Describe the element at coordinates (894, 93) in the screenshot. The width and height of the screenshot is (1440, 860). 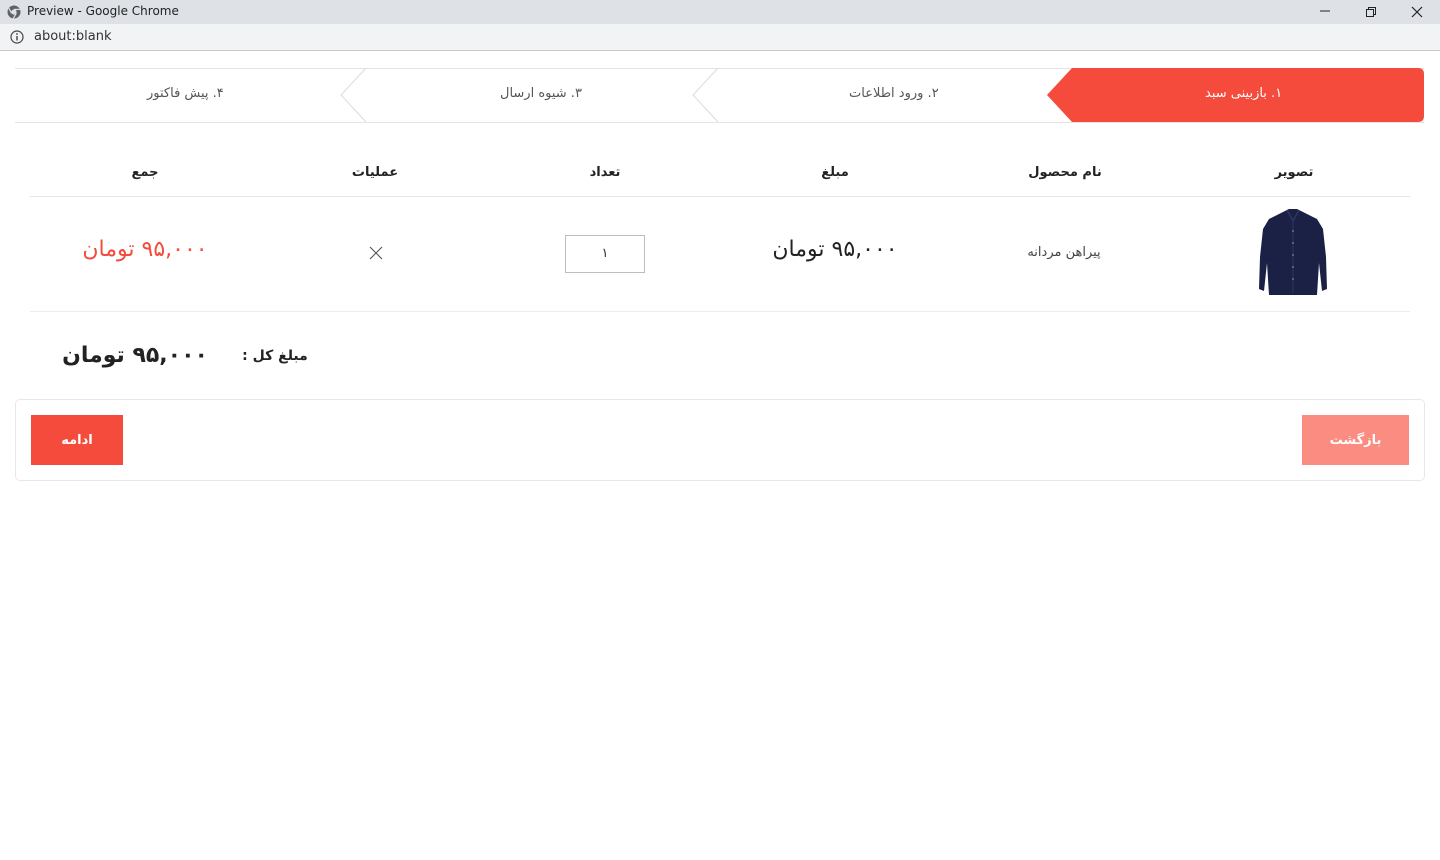
I see `step-info-entry: ۲. ورود اطلاعات` at that location.